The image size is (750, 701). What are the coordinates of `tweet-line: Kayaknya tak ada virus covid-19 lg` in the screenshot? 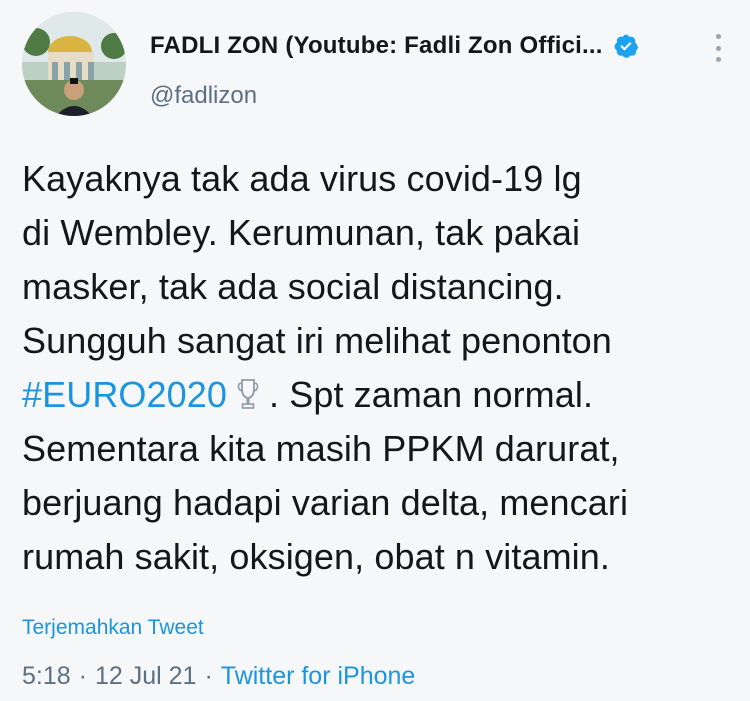 It's located at (302, 178).